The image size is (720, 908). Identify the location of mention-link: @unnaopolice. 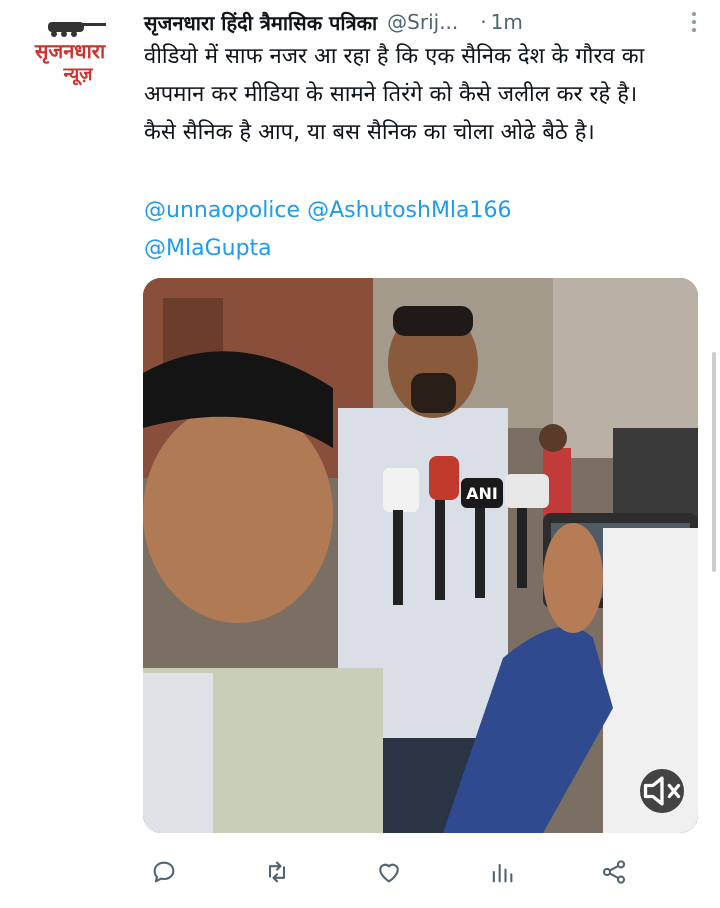
(222, 210).